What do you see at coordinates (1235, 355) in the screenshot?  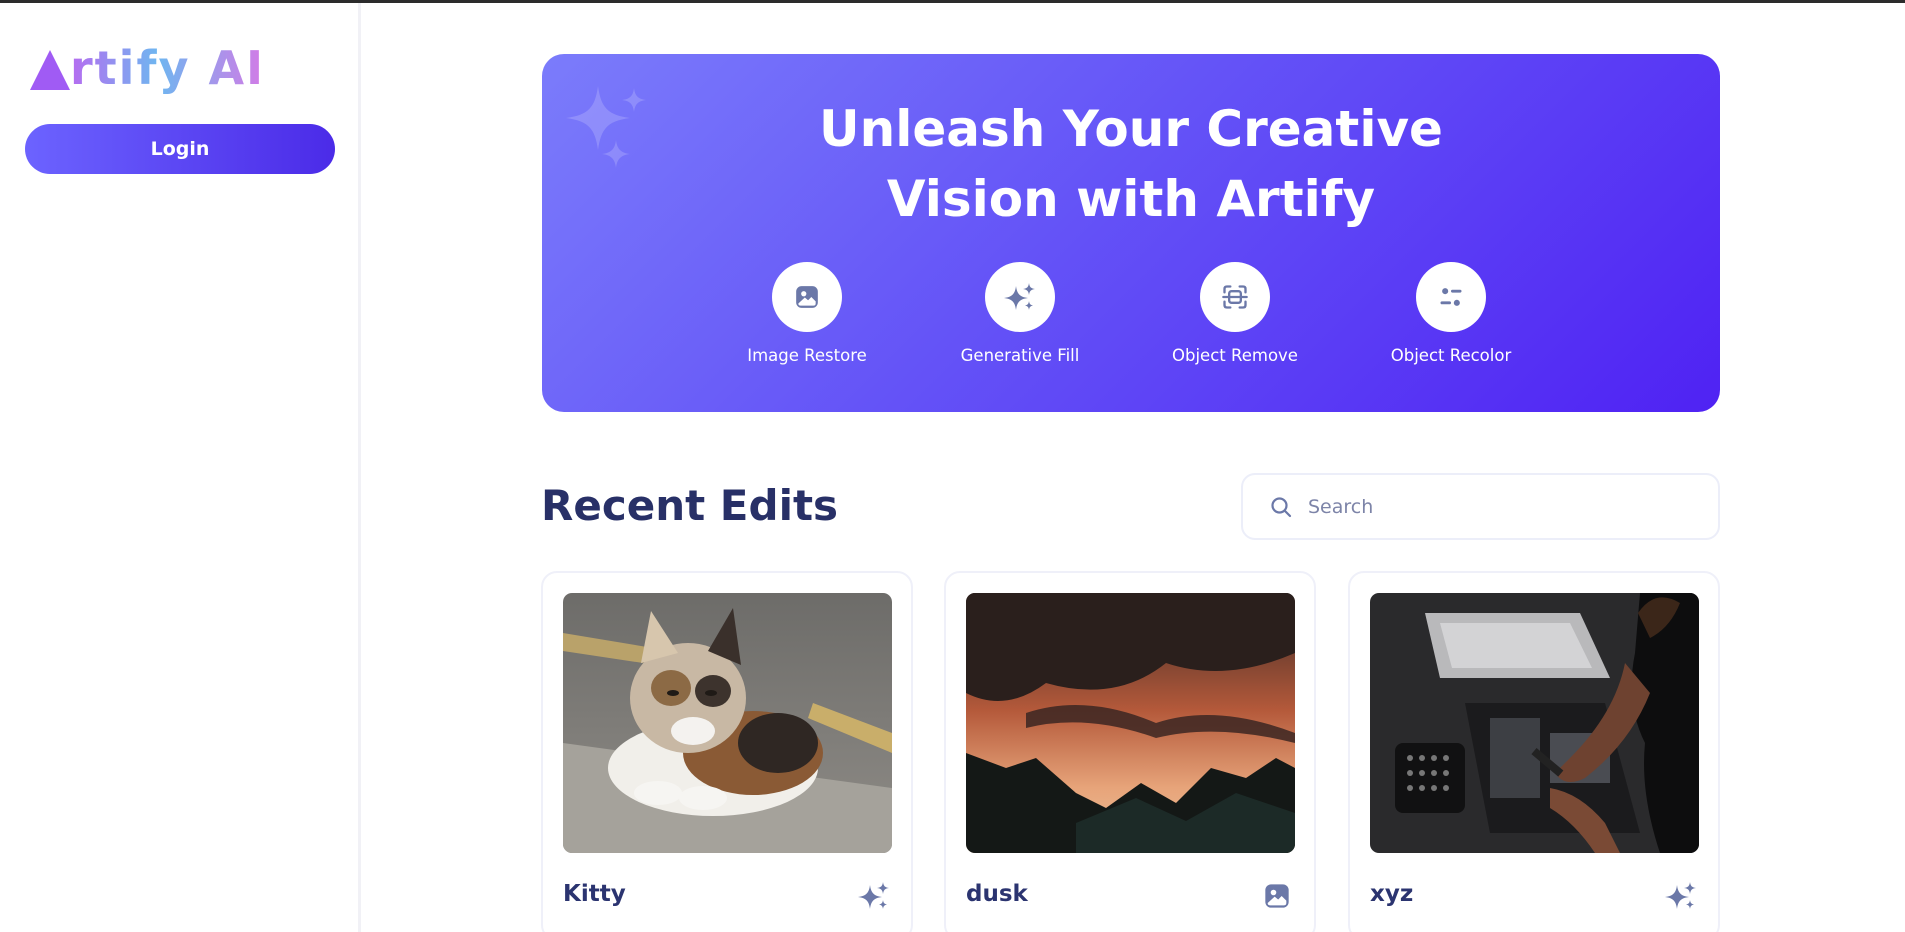 I see `tool-object-remove-label: Object Remove` at bounding box center [1235, 355].